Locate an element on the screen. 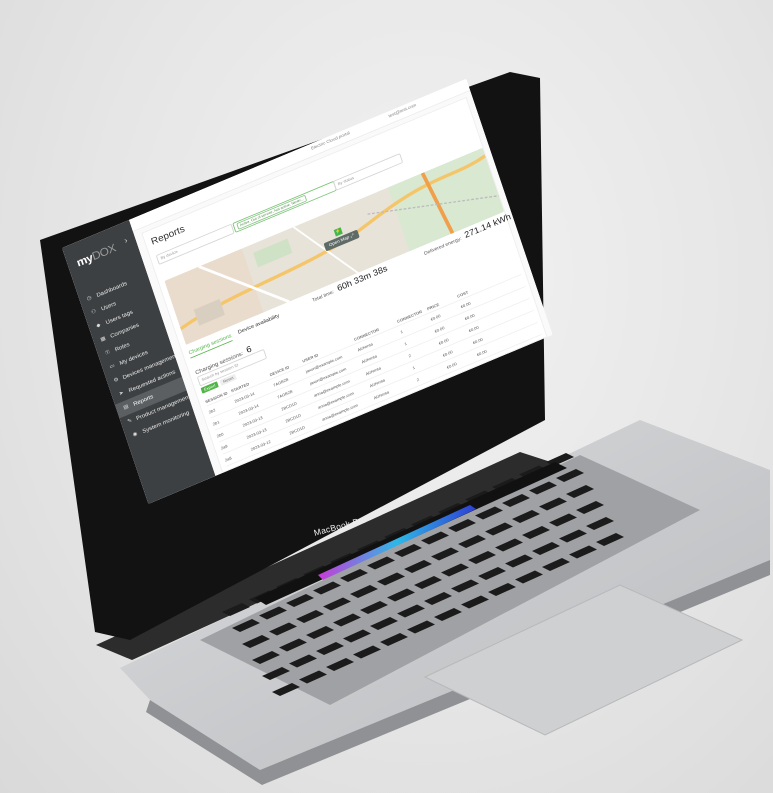 The height and width of the screenshot is (793, 773). dashboard-icon: ◷ is located at coordinates (89, 298).